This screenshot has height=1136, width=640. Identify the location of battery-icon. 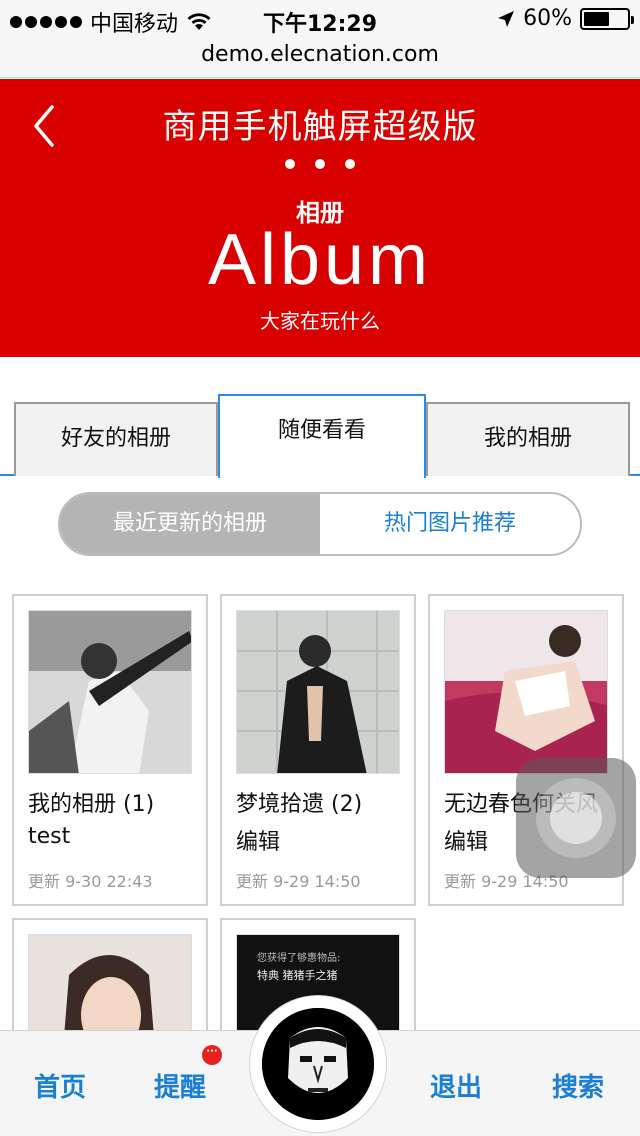
(607, 18).